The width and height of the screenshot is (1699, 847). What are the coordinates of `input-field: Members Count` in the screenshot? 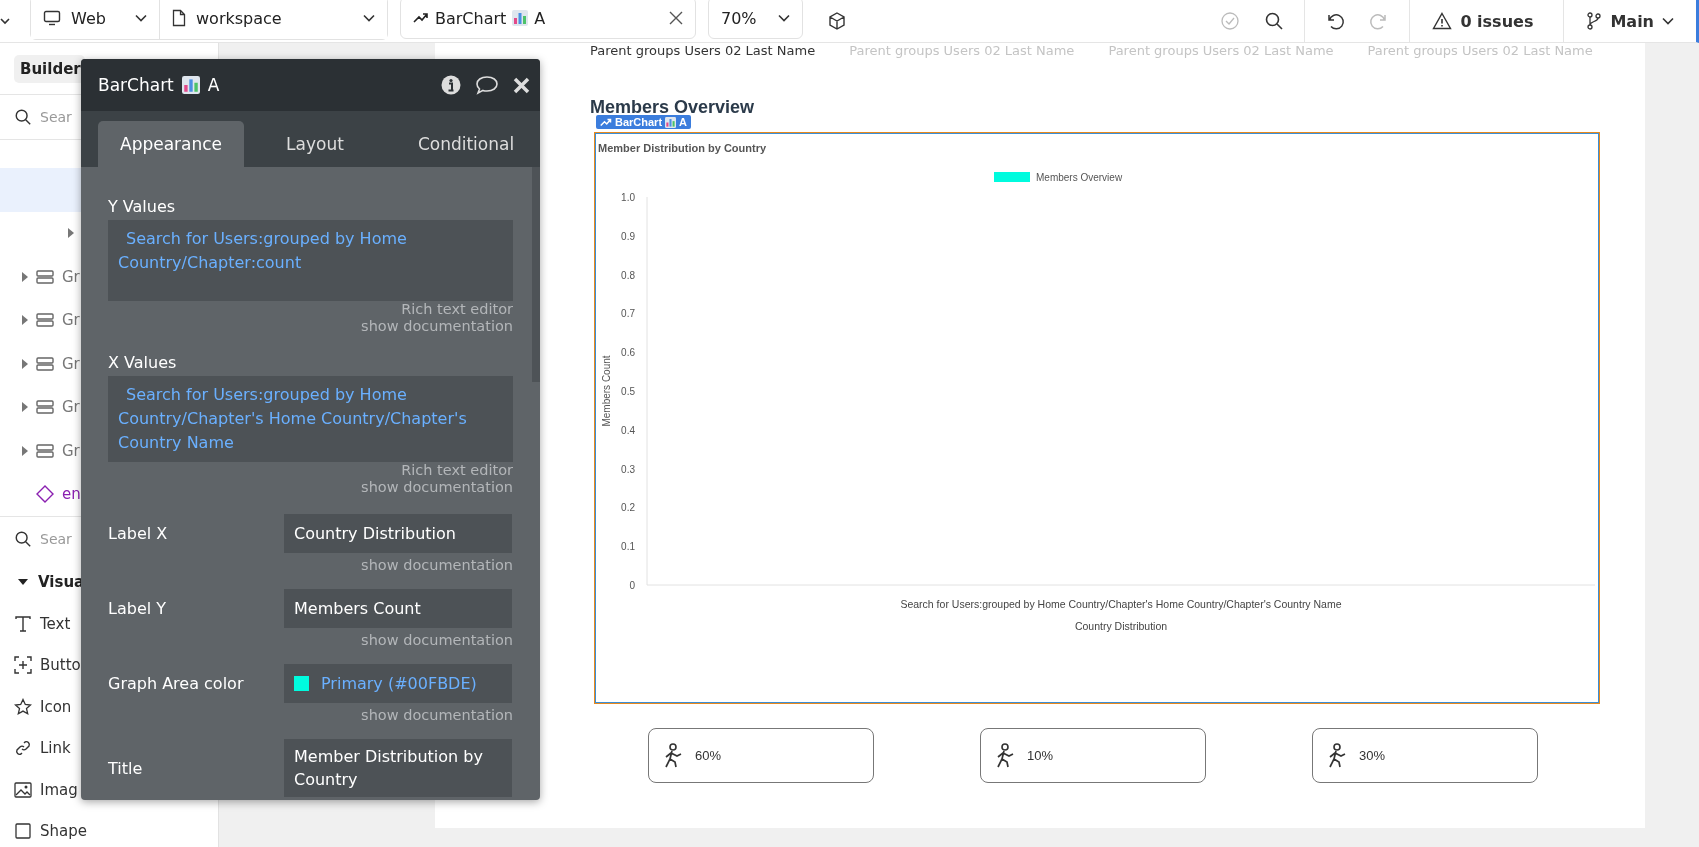 It's located at (398, 608).